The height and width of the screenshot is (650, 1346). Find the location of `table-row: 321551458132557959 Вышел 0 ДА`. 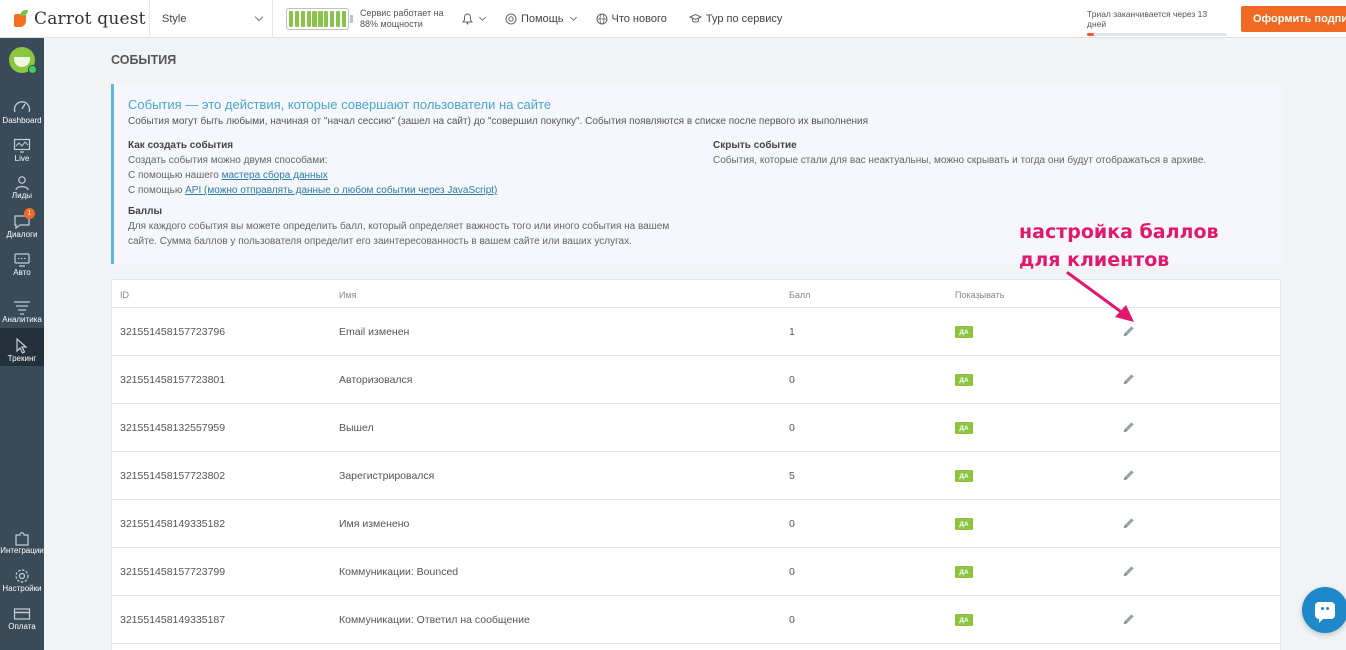

table-row: 321551458132557959 Вышел 0 ДА is located at coordinates (696, 428).